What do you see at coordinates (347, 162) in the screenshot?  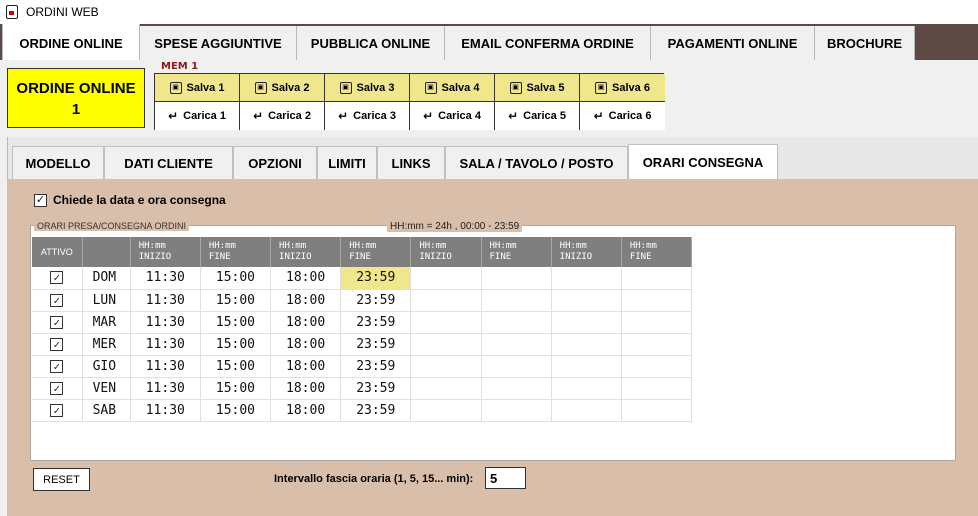 I see `subtab-limiti: LIMITI` at bounding box center [347, 162].